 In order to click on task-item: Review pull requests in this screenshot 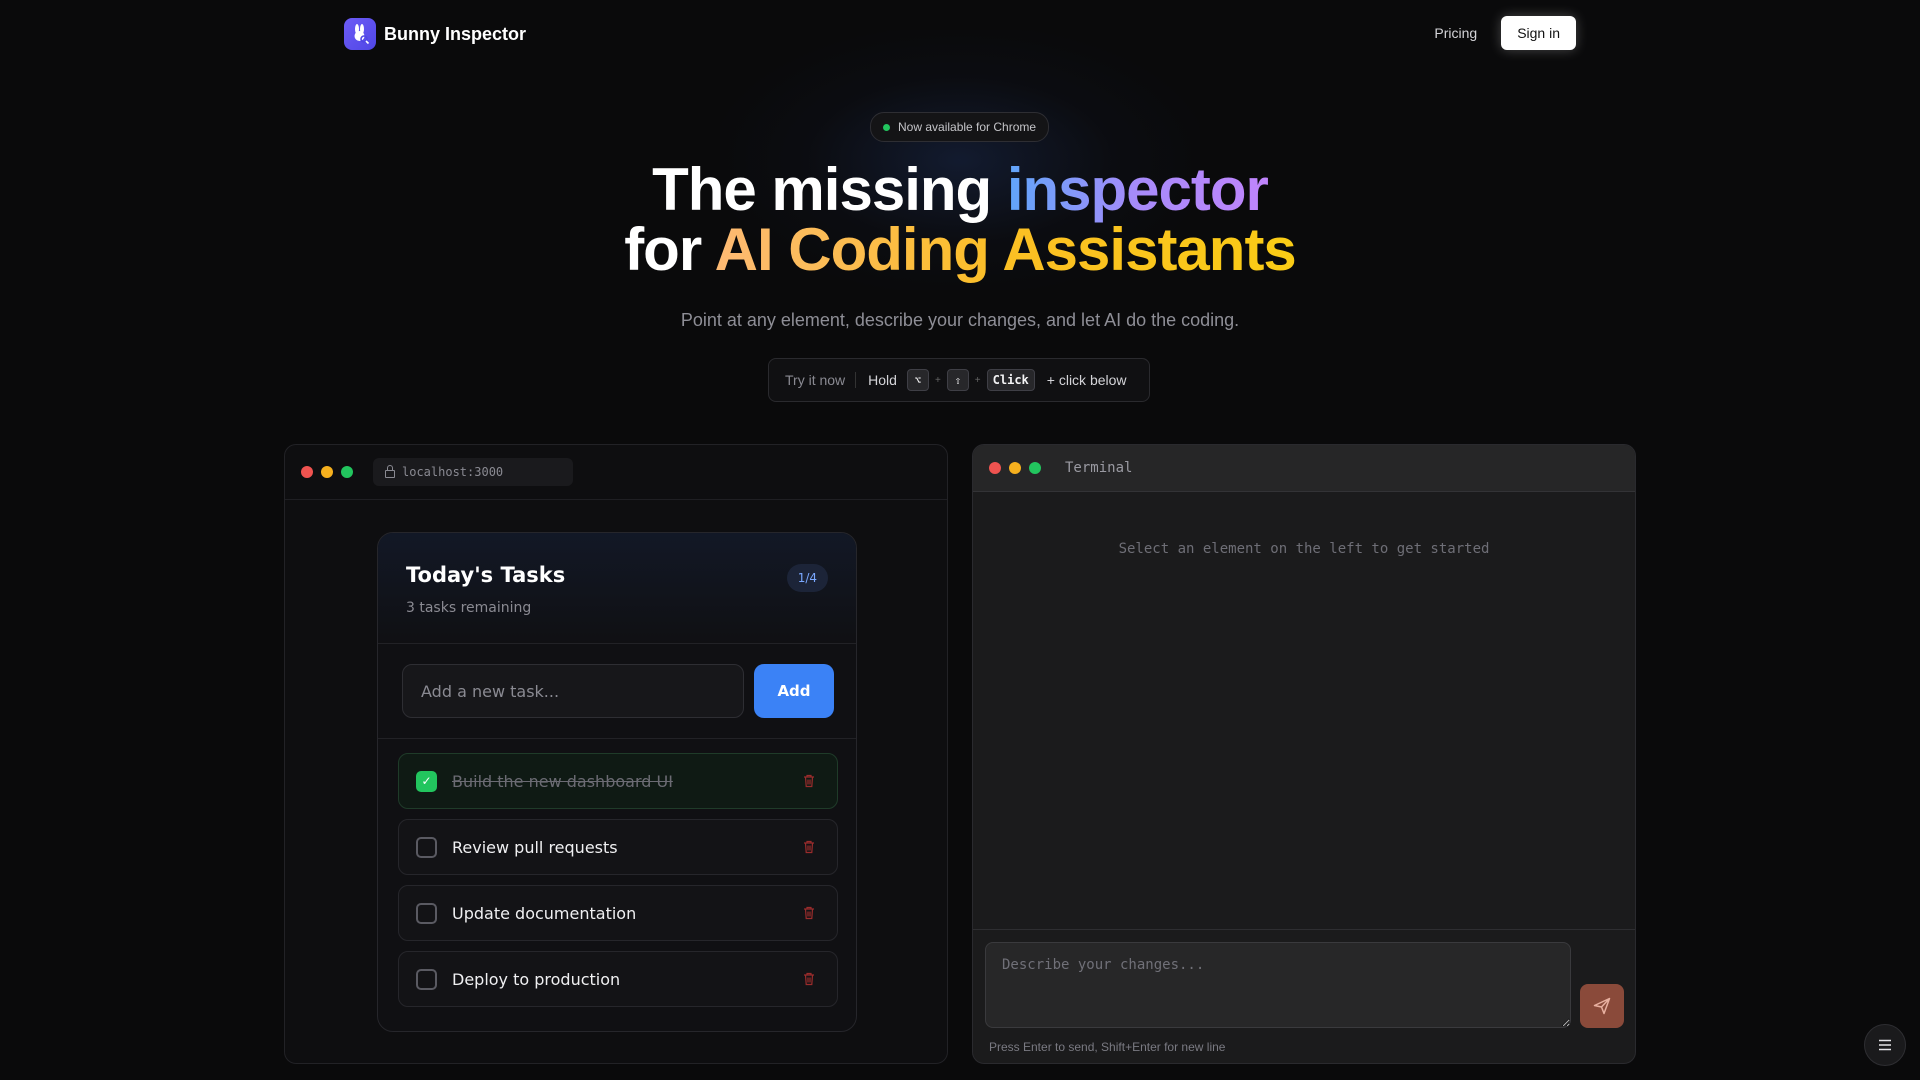, I will do `click(618, 847)`.